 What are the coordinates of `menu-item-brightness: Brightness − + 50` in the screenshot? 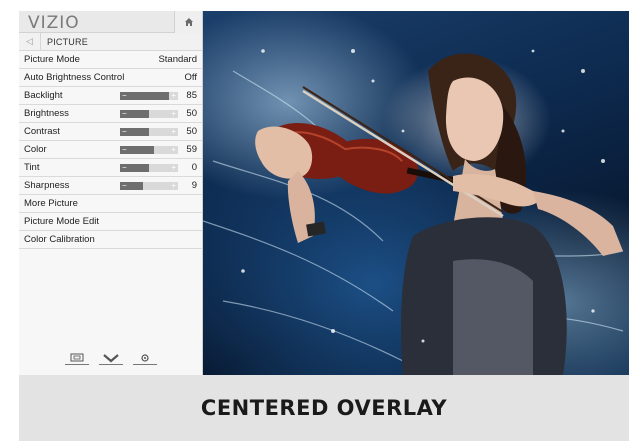 It's located at (110, 114).